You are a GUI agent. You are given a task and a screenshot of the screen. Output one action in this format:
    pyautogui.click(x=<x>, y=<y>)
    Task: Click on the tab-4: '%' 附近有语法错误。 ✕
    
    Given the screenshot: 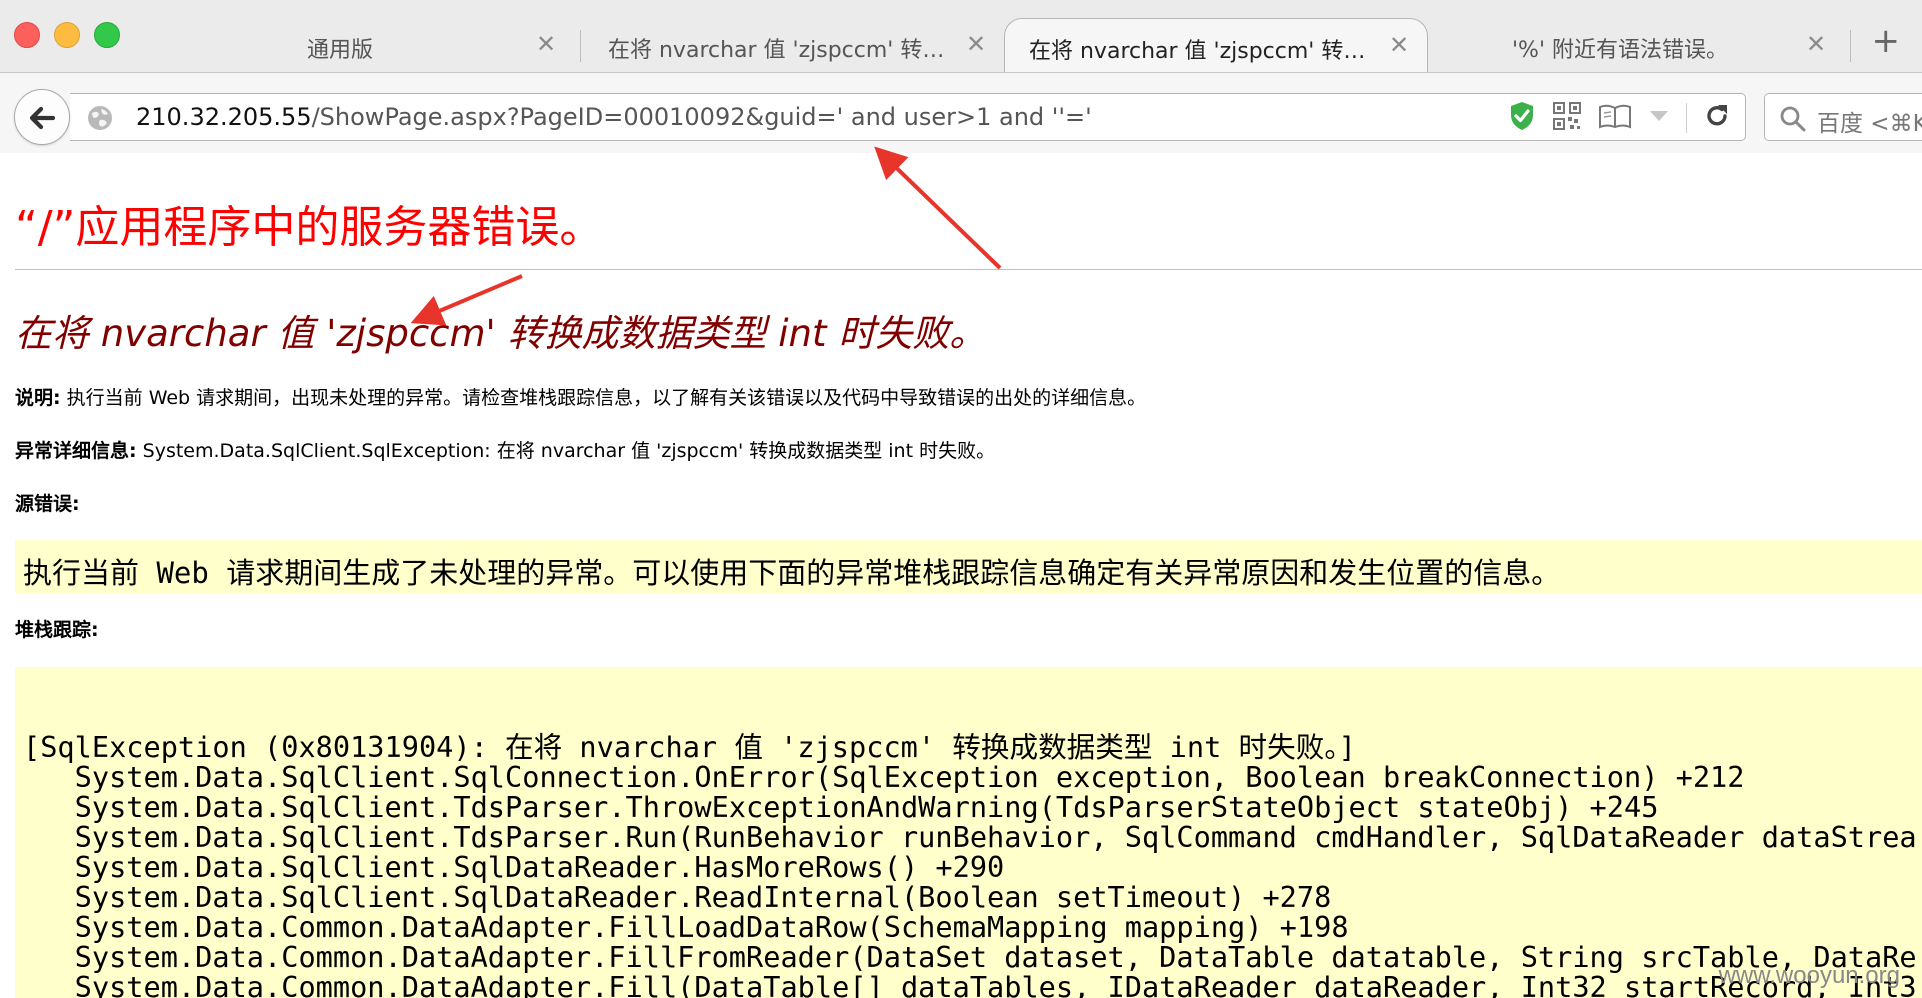 What is the action you would take?
    pyautogui.click(x=1640, y=45)
    